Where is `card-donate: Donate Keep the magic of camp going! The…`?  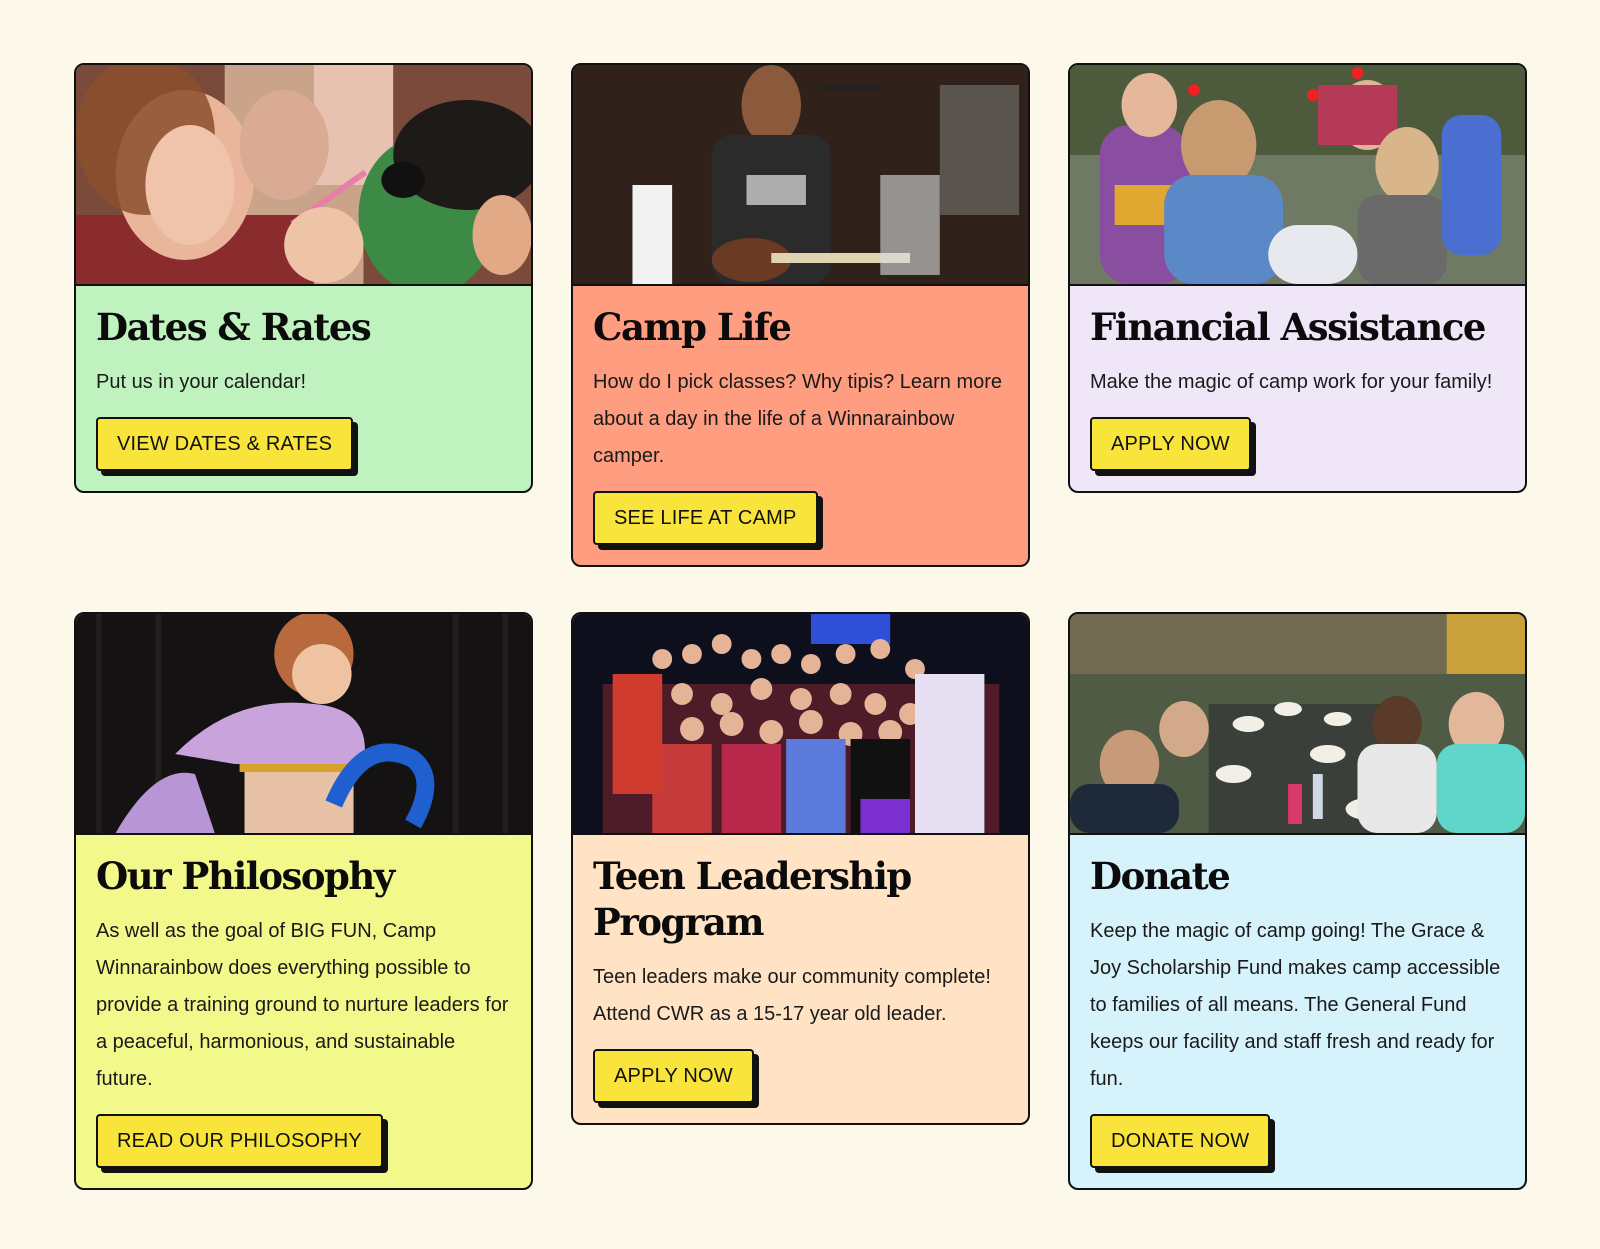
card-donate: Donate Keep the magic of camp going! The… is located at coordinates (1297, 901).